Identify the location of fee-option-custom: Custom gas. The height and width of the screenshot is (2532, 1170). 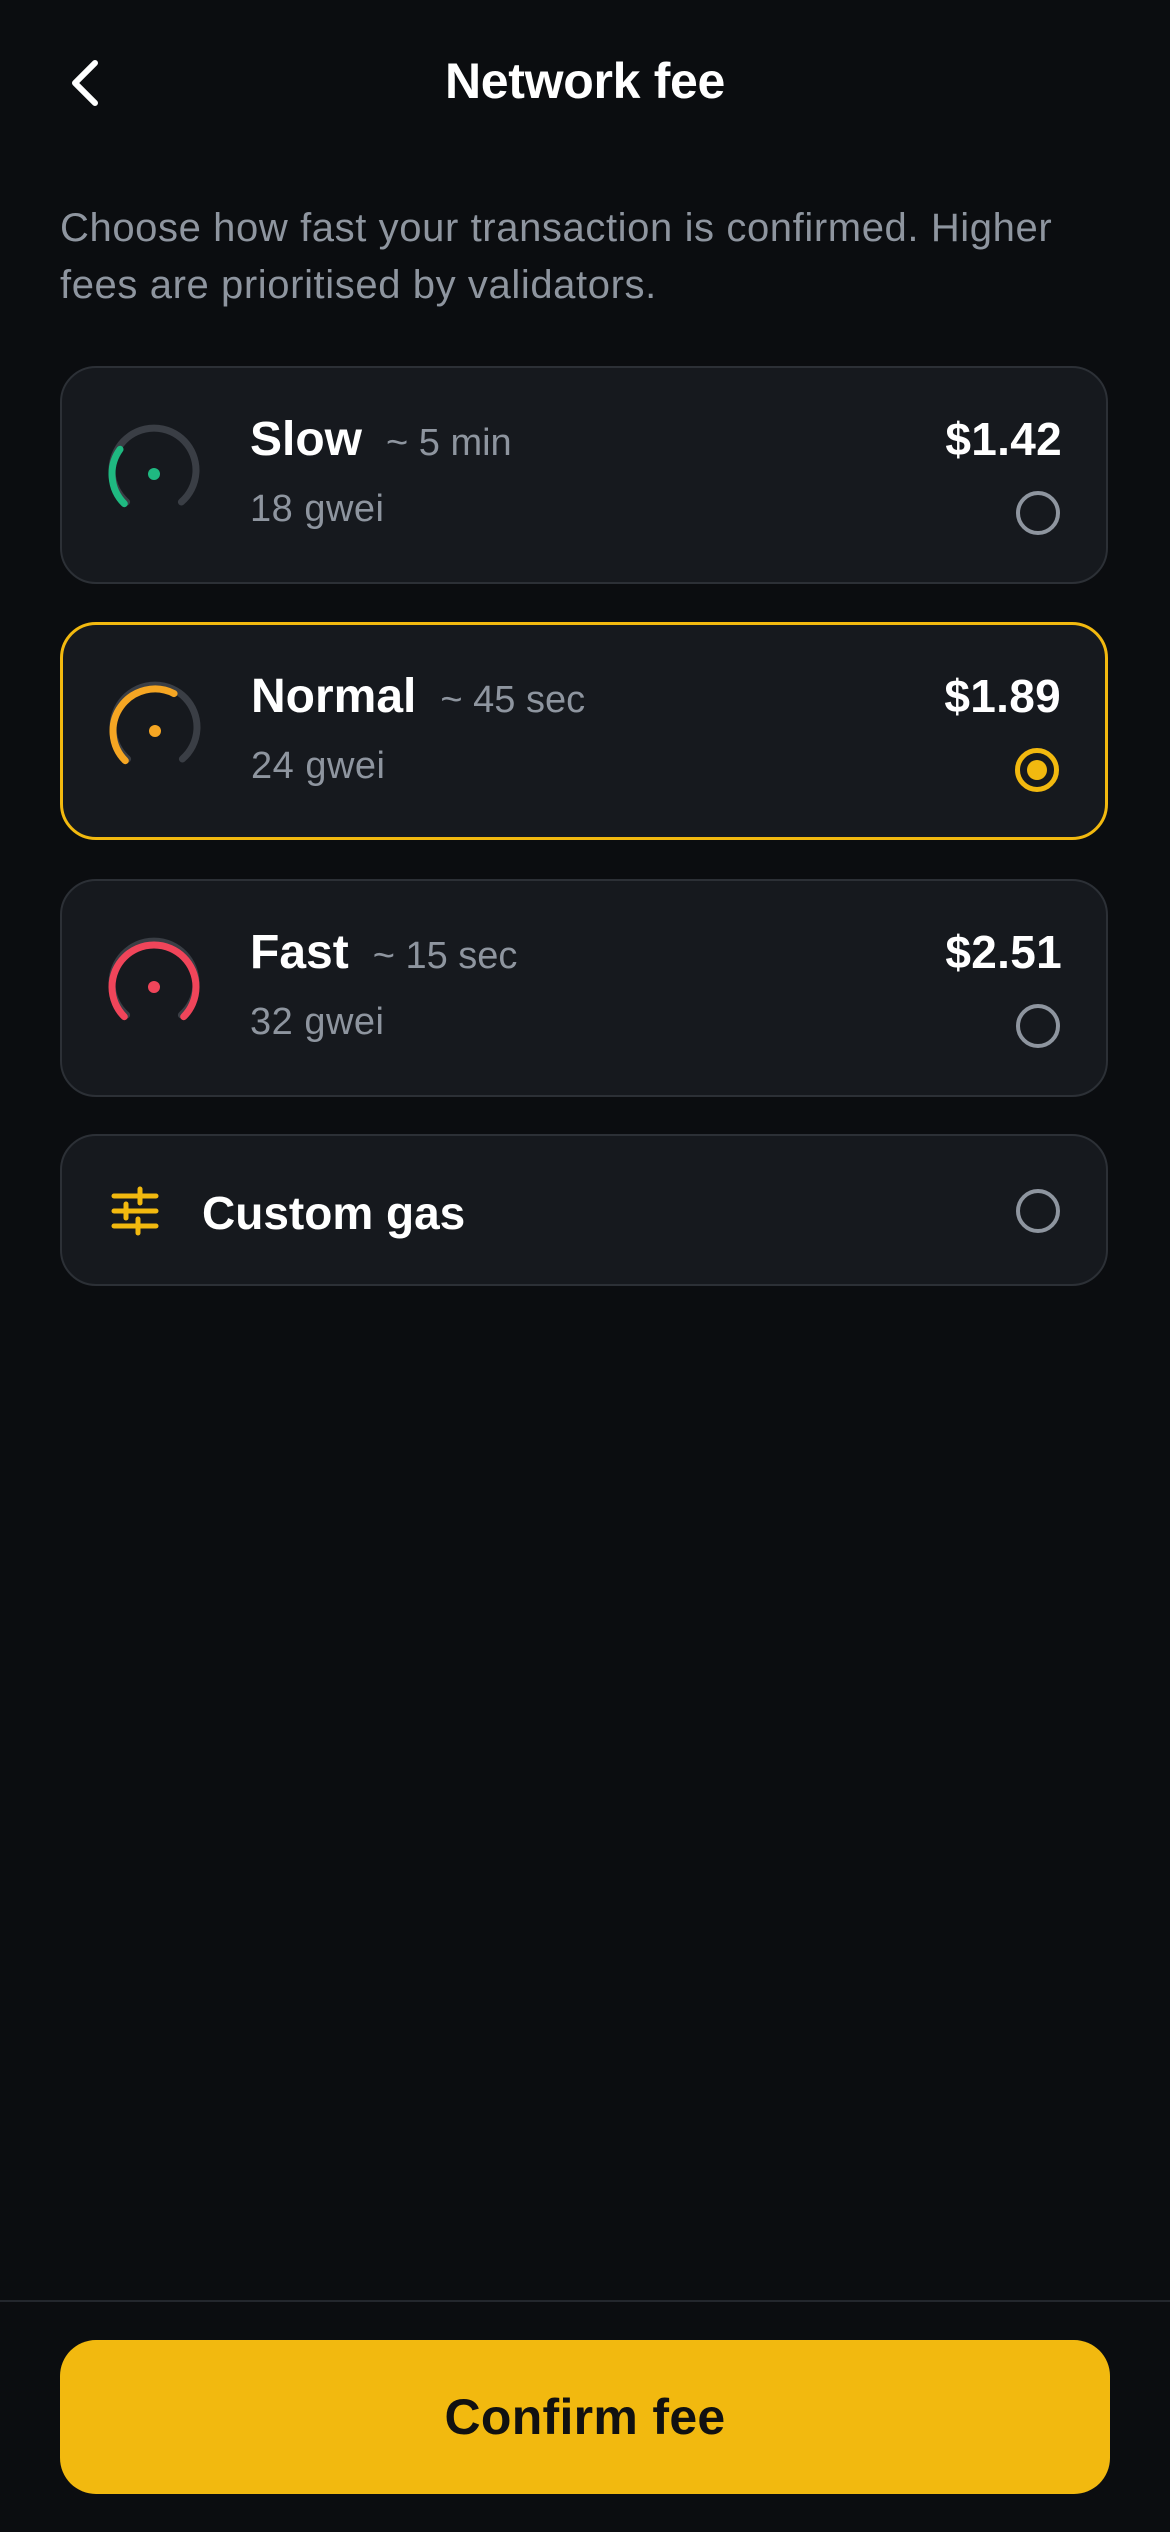
(584, 1210).